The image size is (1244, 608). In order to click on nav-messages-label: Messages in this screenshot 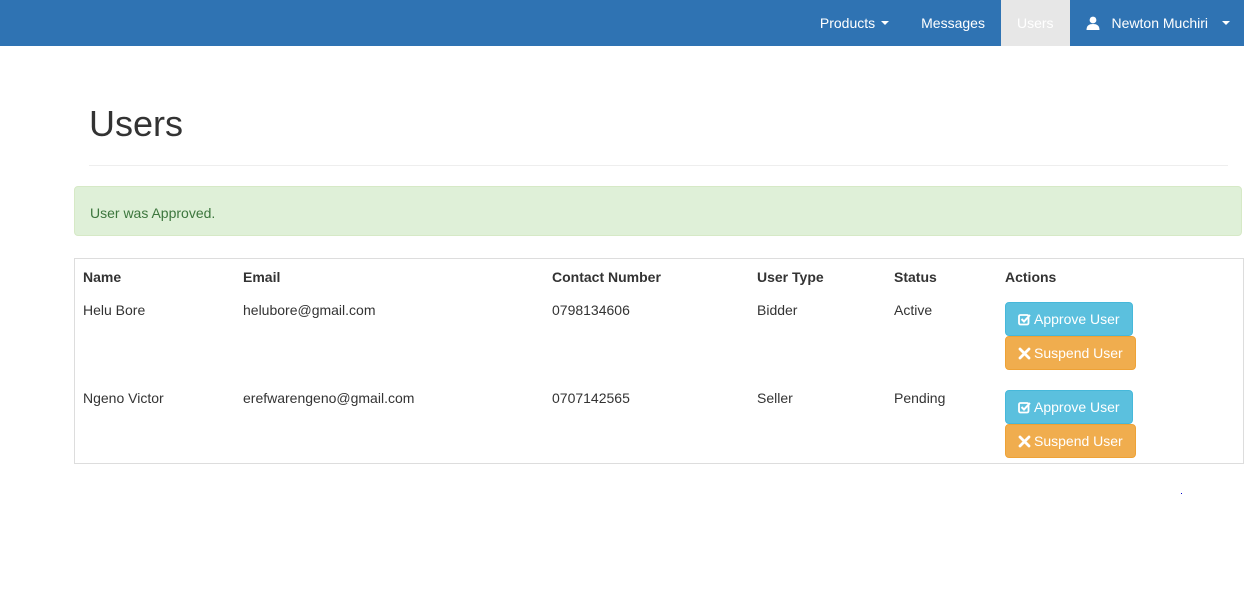, I will do `click(953, 23)`.